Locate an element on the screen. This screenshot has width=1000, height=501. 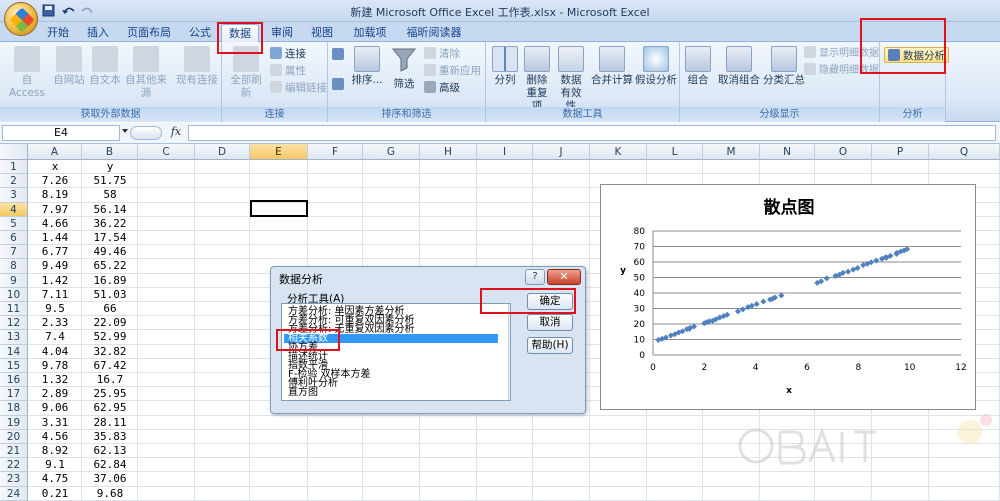
sort-az-button is located at coordinates (339, 56).